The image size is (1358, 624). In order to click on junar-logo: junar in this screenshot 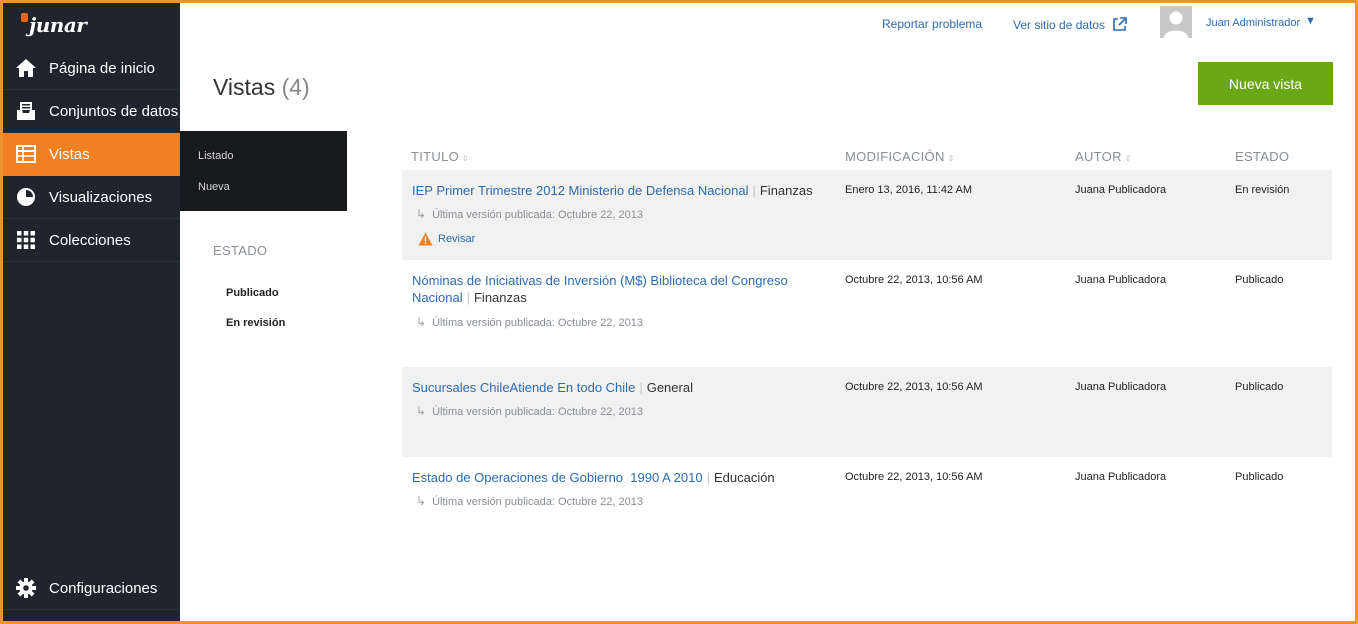, I will do `click(54, 25)`.